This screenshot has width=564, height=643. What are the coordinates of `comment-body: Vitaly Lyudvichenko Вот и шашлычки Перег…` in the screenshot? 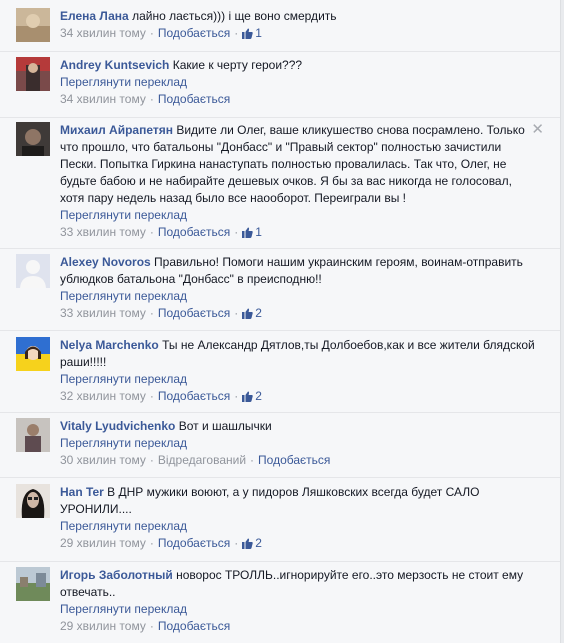 It's located at (299, 443).